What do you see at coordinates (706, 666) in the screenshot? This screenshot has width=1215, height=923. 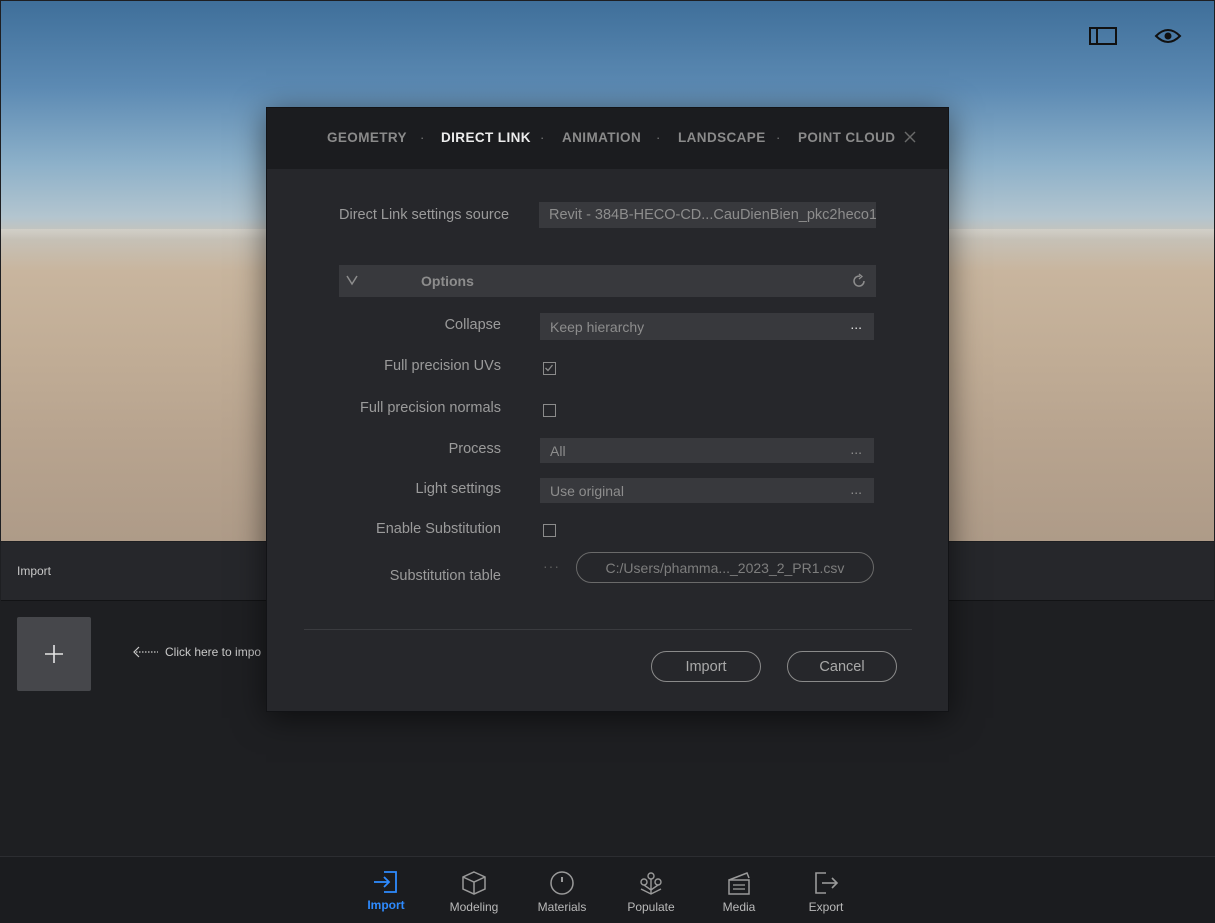 I see `import-button: Import` at bounding box center [706, 666].